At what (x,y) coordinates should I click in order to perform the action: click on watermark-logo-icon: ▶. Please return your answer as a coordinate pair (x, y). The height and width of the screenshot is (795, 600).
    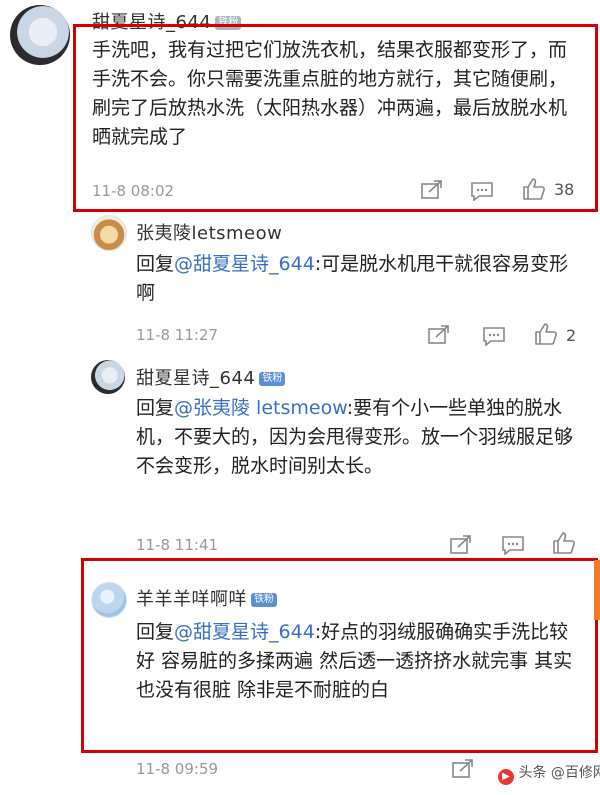
    Looking at the image, I should click on (506, 777).